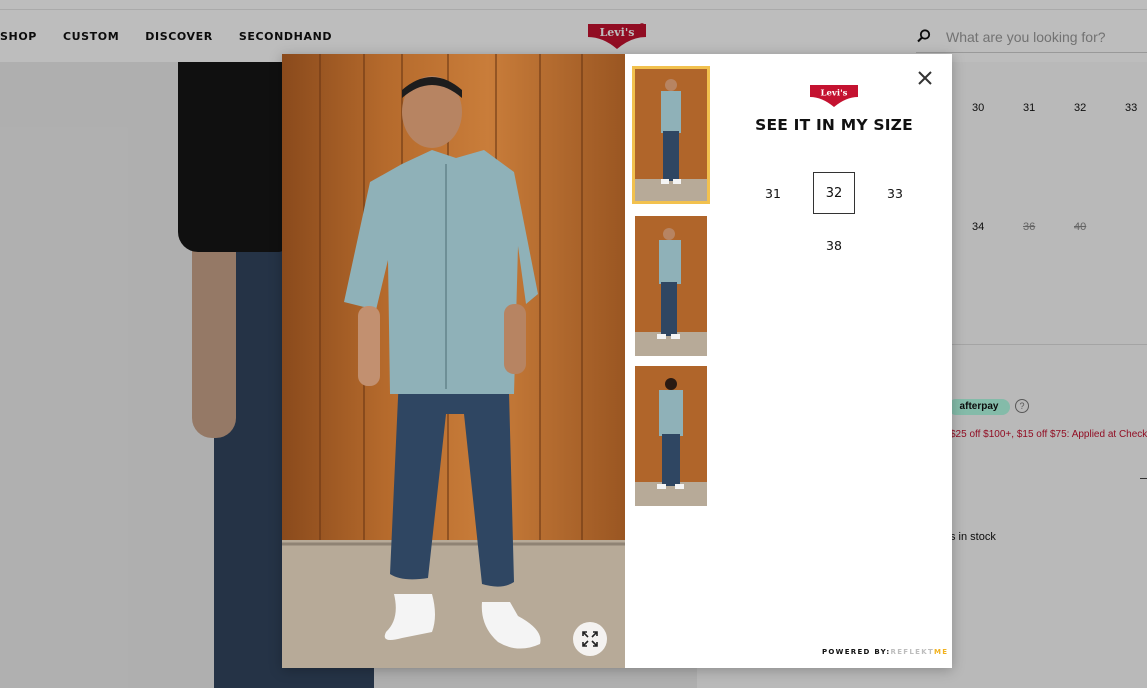  Describe the element at coordinates (895, 193) in the screenshot. I see `size-option-33: 33` at that location.